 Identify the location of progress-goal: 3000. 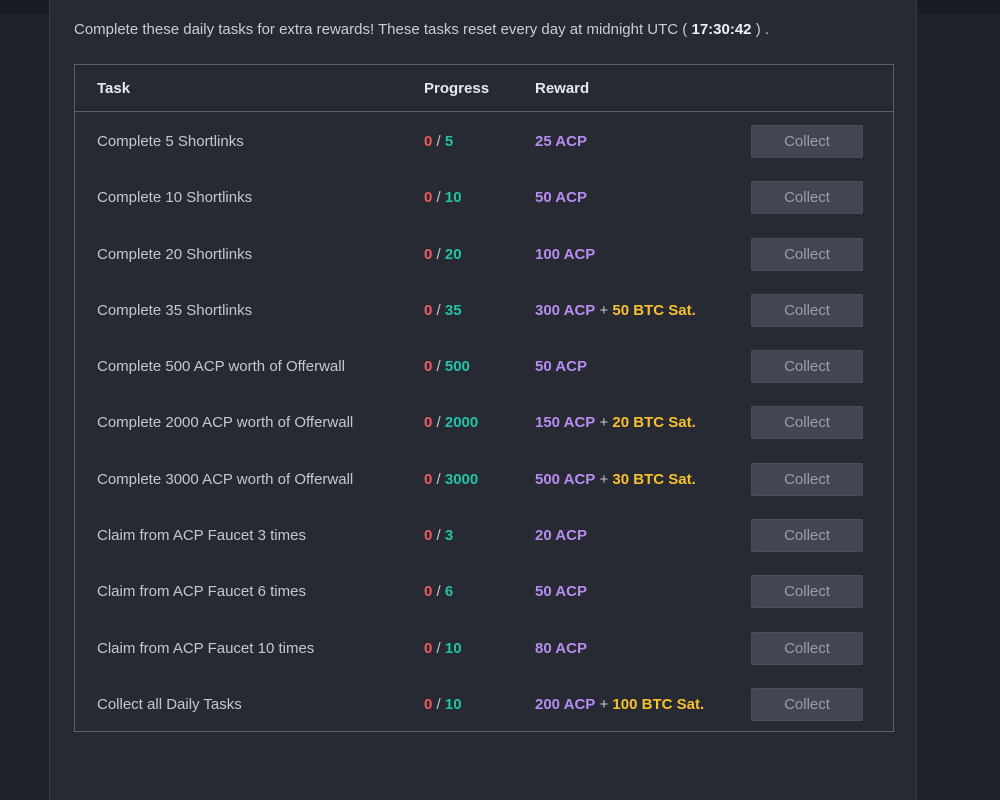
(461, 479).